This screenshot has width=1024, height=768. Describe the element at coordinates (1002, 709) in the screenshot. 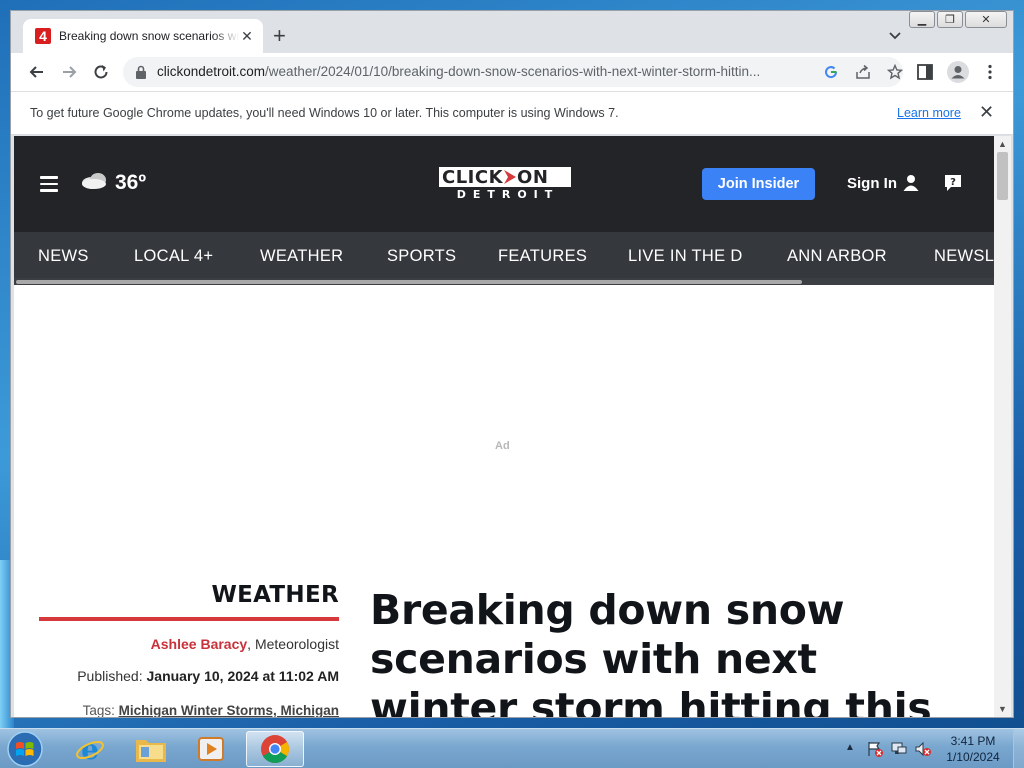

I see `scroll-down-arrow-icon: ▼` at that location.